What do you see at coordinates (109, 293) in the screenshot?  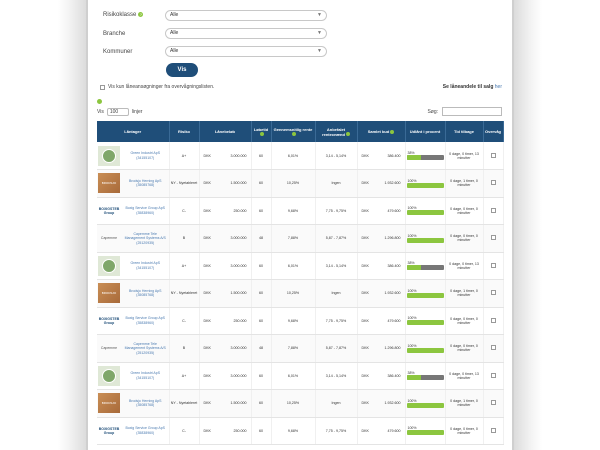 I see `company-logo: BRODSJO` at bounding box center [109, 293].